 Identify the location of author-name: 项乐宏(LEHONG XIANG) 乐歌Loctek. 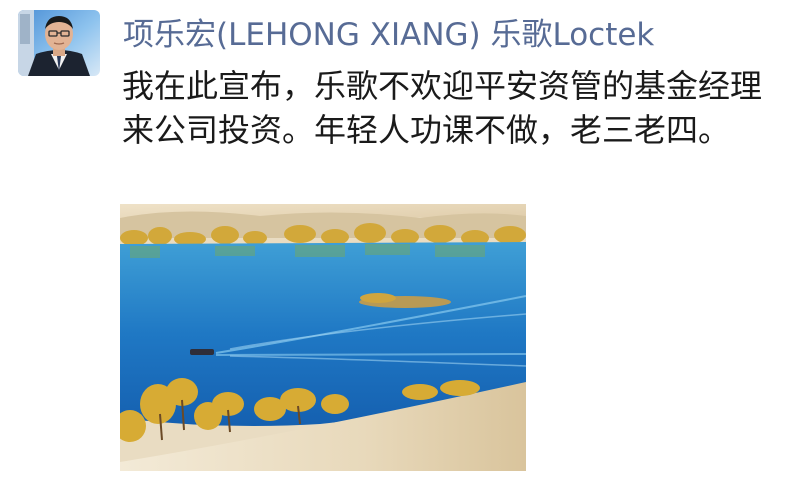
(388, 35).